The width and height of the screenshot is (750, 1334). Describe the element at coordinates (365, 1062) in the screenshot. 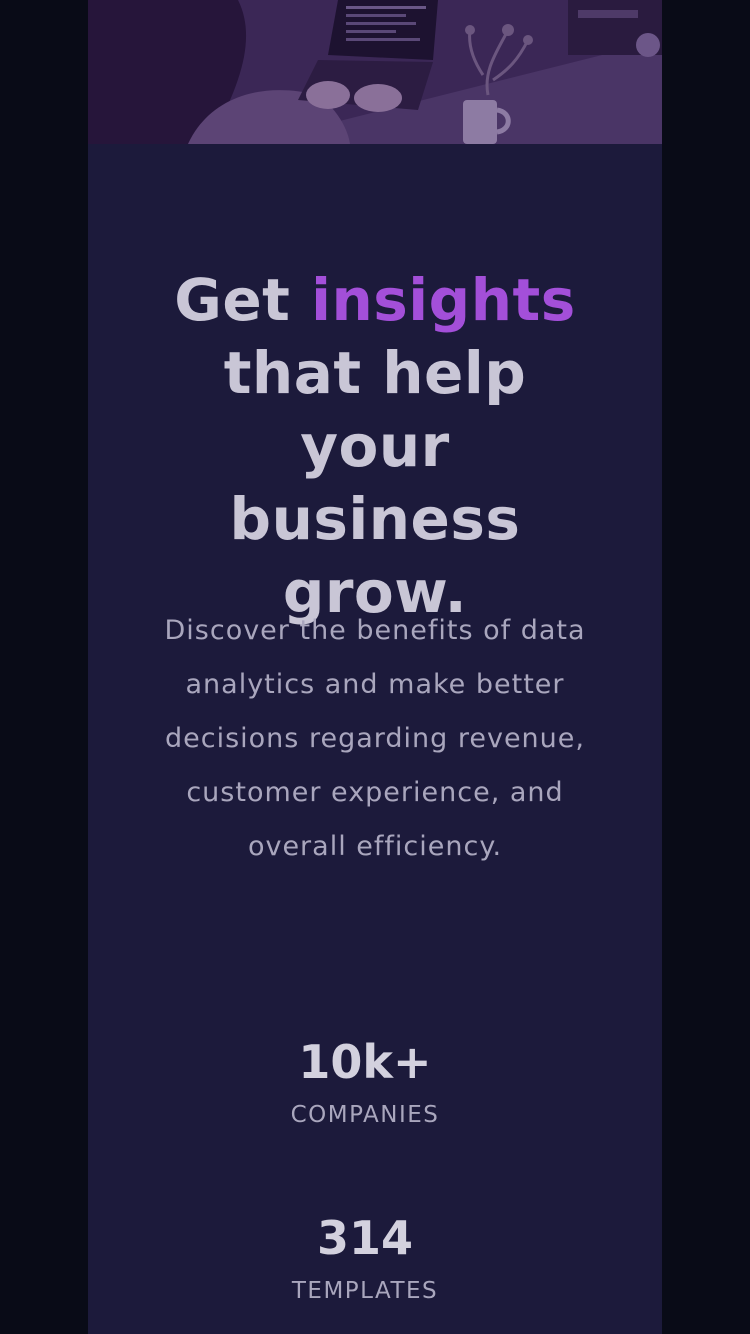

I see `stat-value: 10k+` at that location.